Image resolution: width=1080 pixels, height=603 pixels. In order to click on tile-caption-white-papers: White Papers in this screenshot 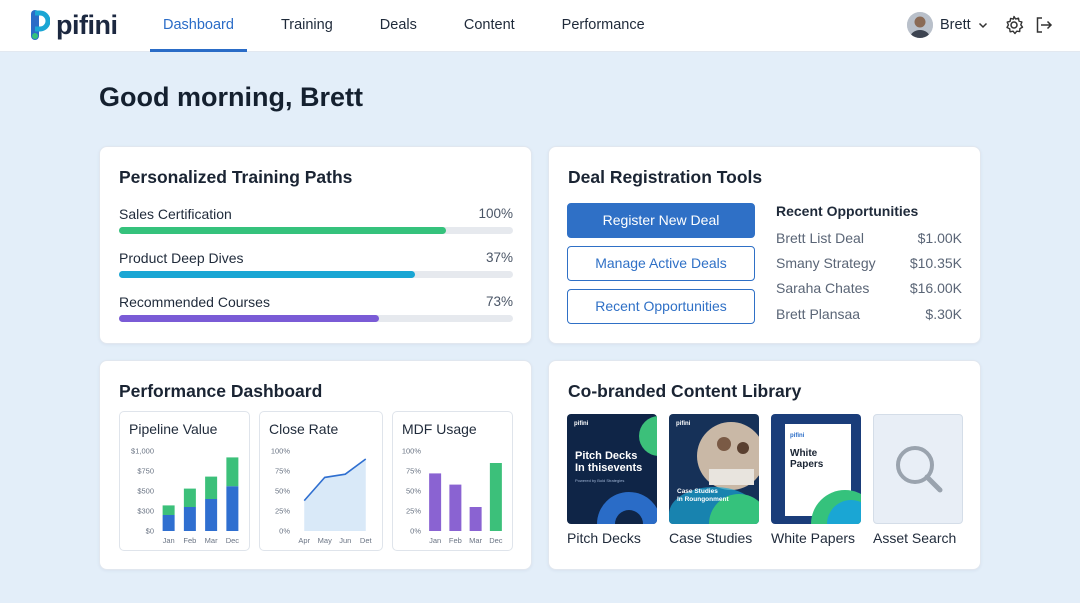, I will do `click(813, 538)`.